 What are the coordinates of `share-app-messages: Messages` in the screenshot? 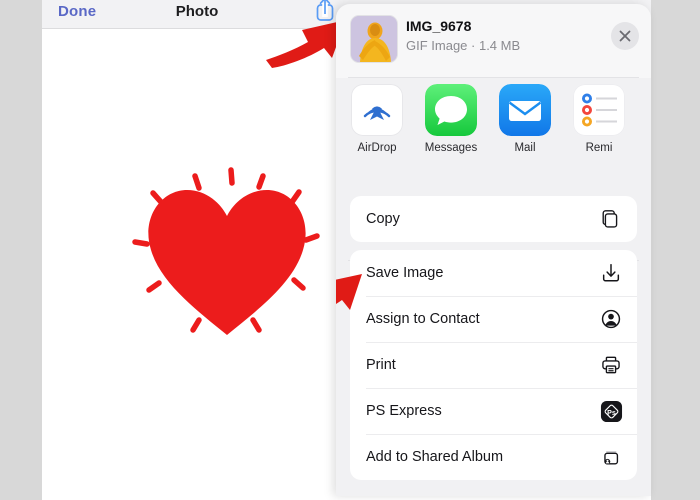 It's located at (451, 119).